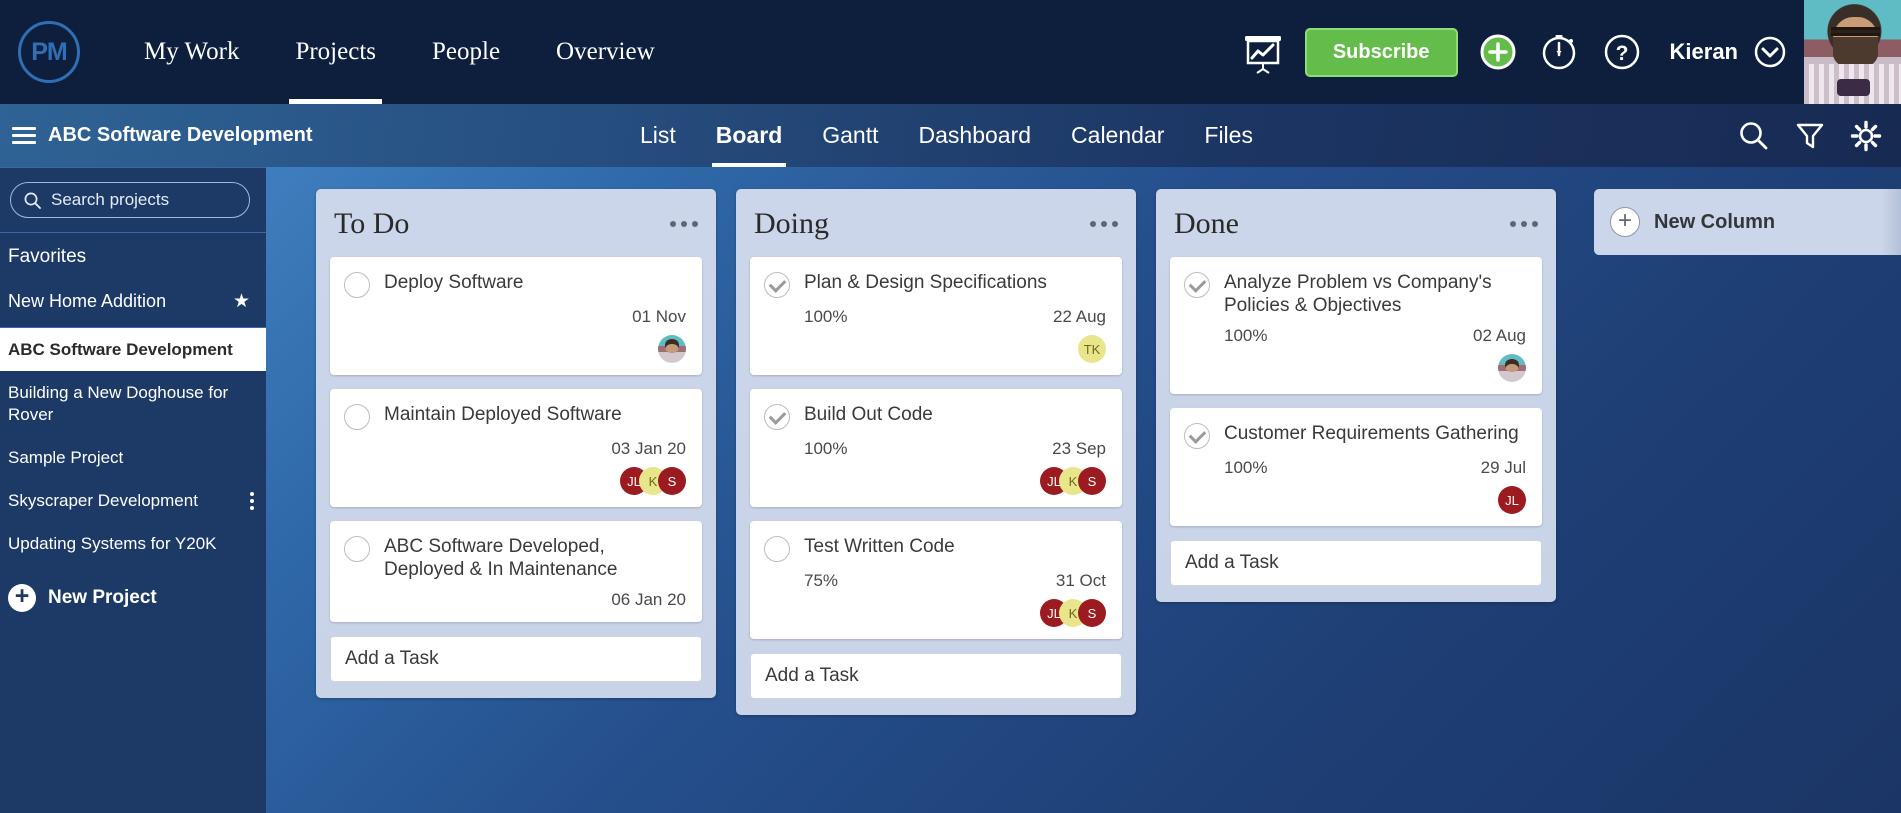  Describe the element at coordinates (1206, 223) in the screenshot. I see `column-title: Done` at that location.